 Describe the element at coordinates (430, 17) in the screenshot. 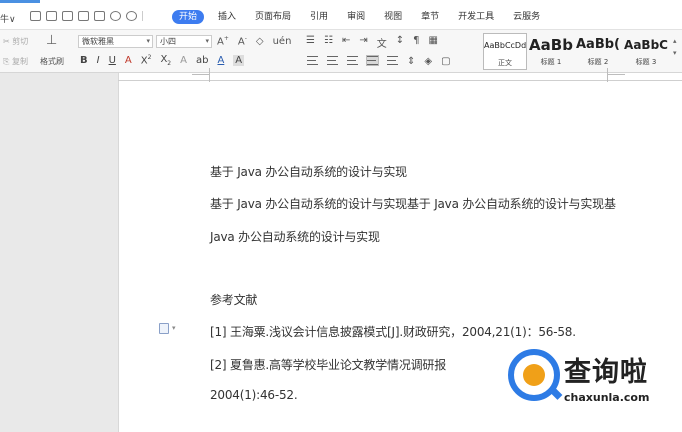

I see `tab-section: 章节` at that location.